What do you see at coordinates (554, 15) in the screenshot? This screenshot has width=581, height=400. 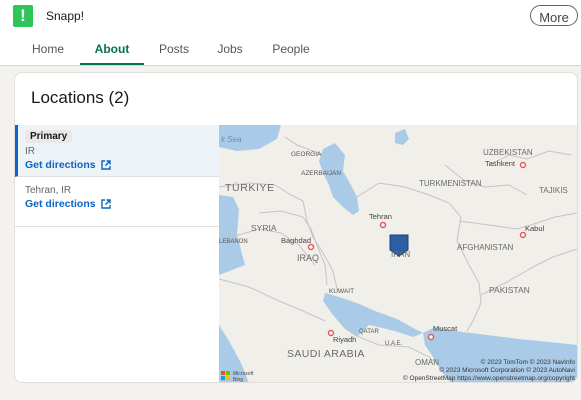 I see `more-button: More` at bounding box center [554, 15].